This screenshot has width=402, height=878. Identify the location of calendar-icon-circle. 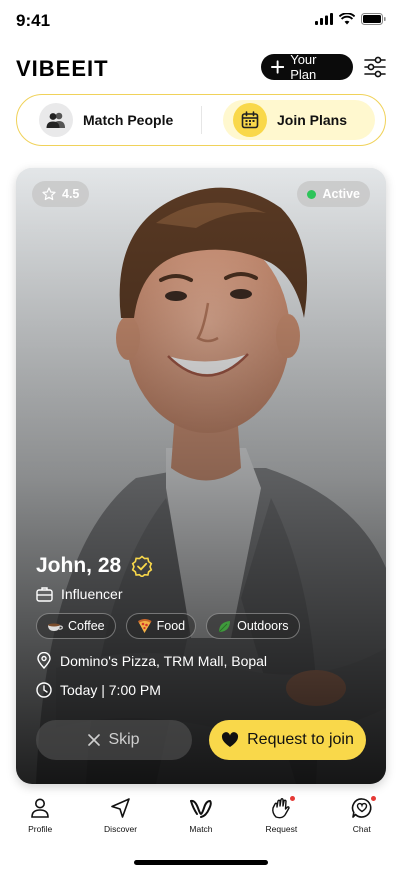
(250, 120).